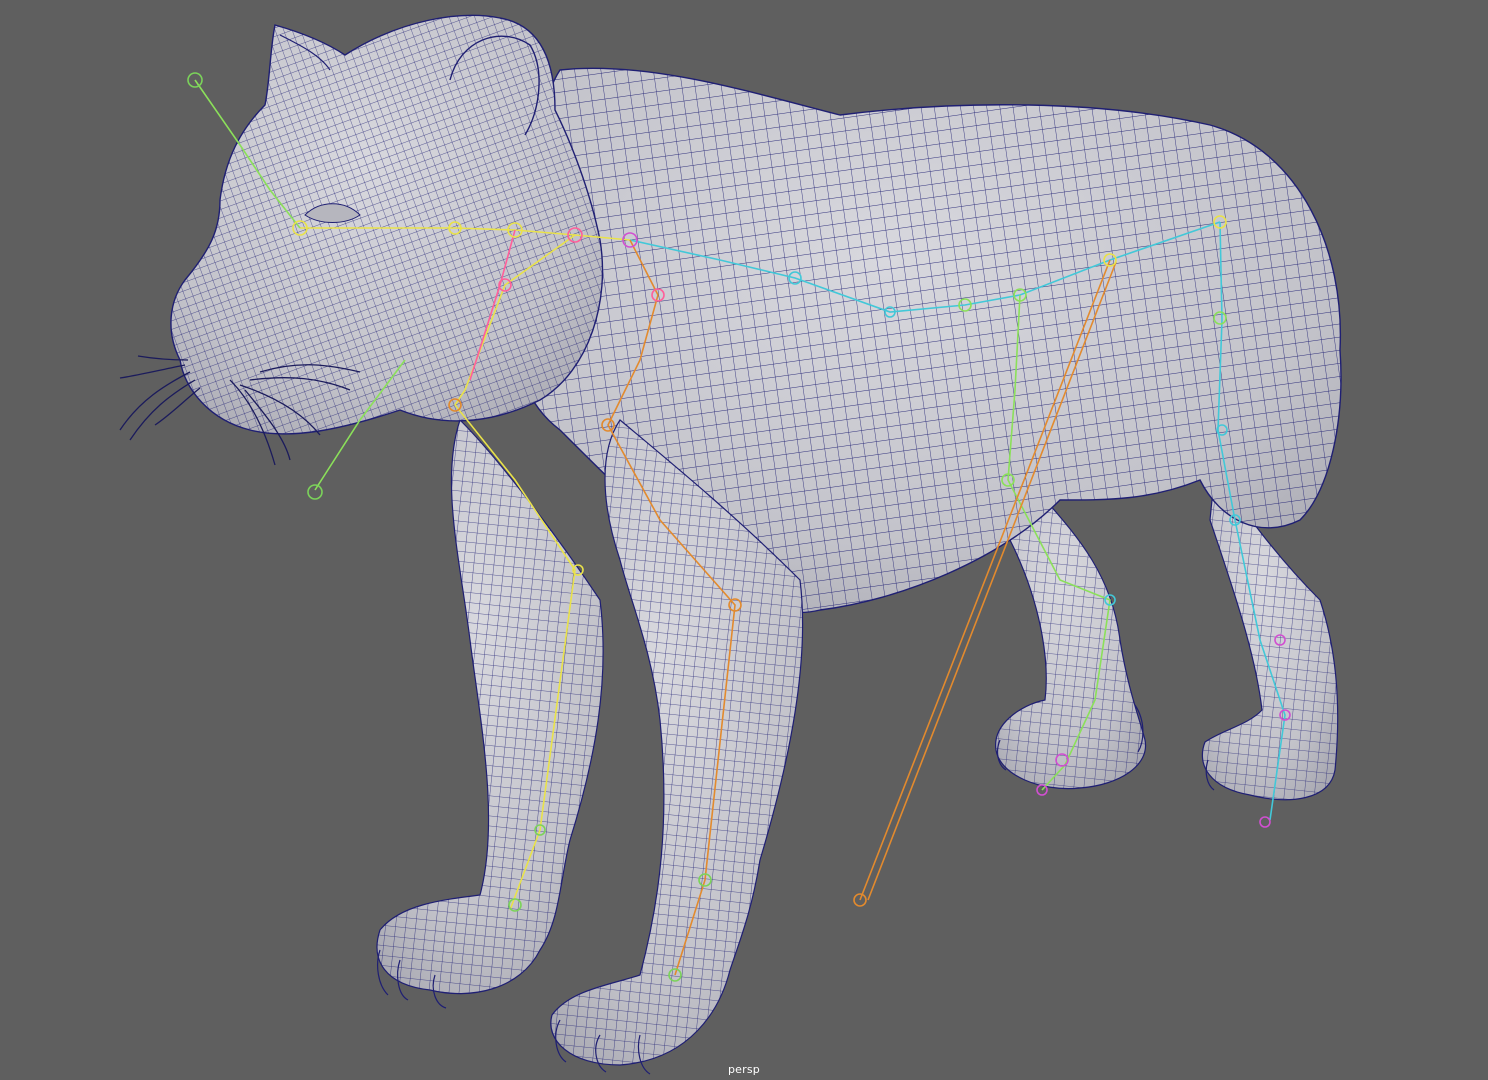  What do you see at coordinates (490, 706) in the screenshot?
I see `front-left-leg` at bounding box center [490, 706].